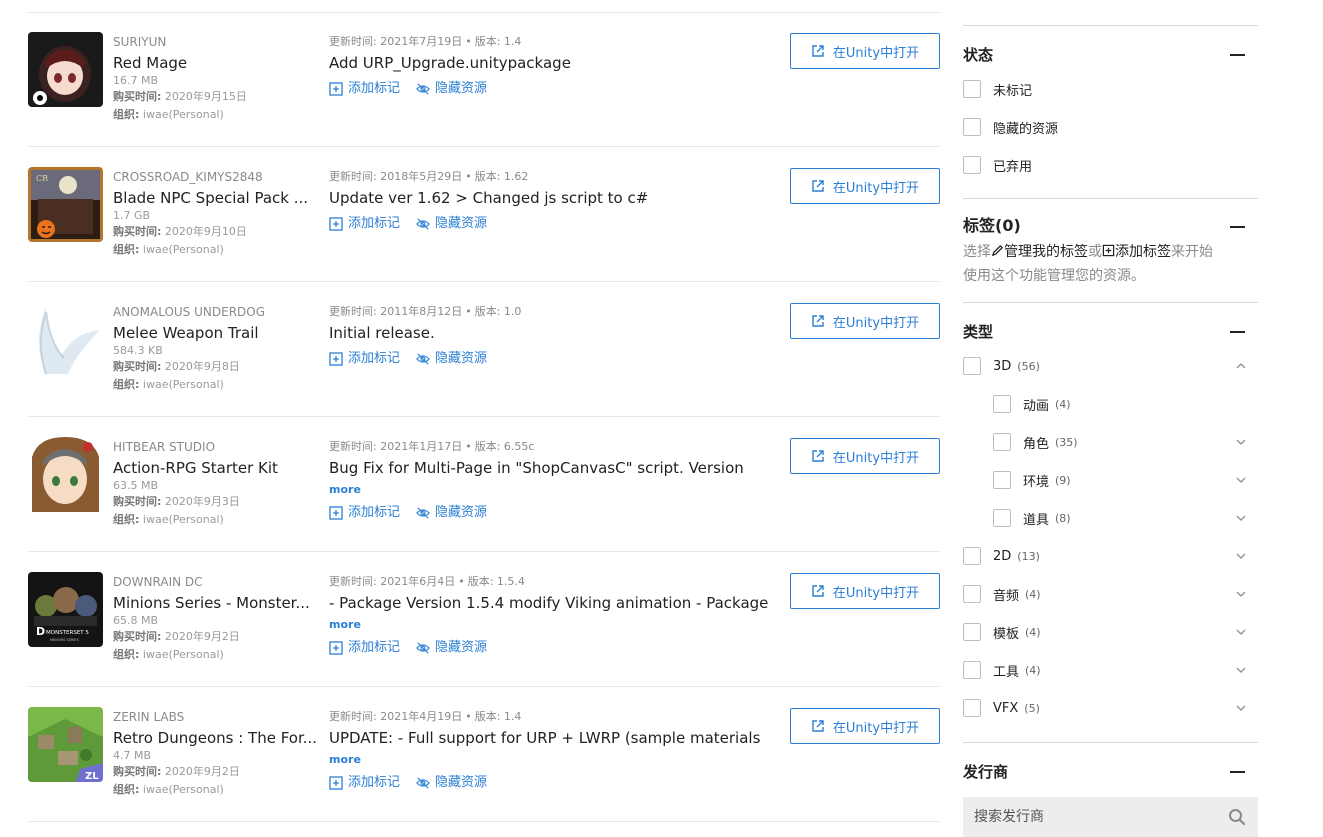 Image resolution: width=1323 pixels, height=837 pixels. What do you see at coordinates (1237, 227) in the screenshot?
I see `collapse-tags-icon` at bounding box center [1237, 227].